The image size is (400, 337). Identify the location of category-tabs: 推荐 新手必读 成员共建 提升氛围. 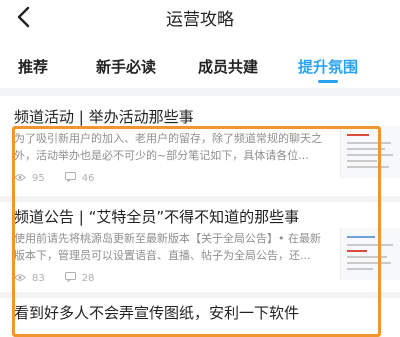
(200, 68).